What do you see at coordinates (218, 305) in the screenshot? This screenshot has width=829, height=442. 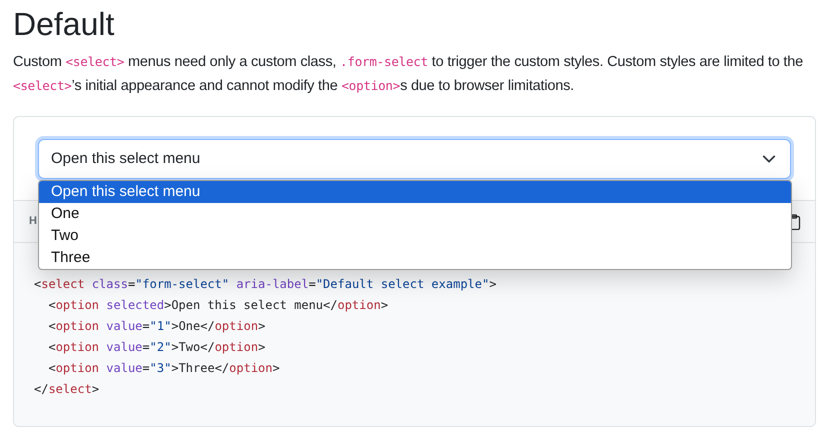 I see `code-line: <option selected>Open this select menu</option>` at bounding box center [218, 305].